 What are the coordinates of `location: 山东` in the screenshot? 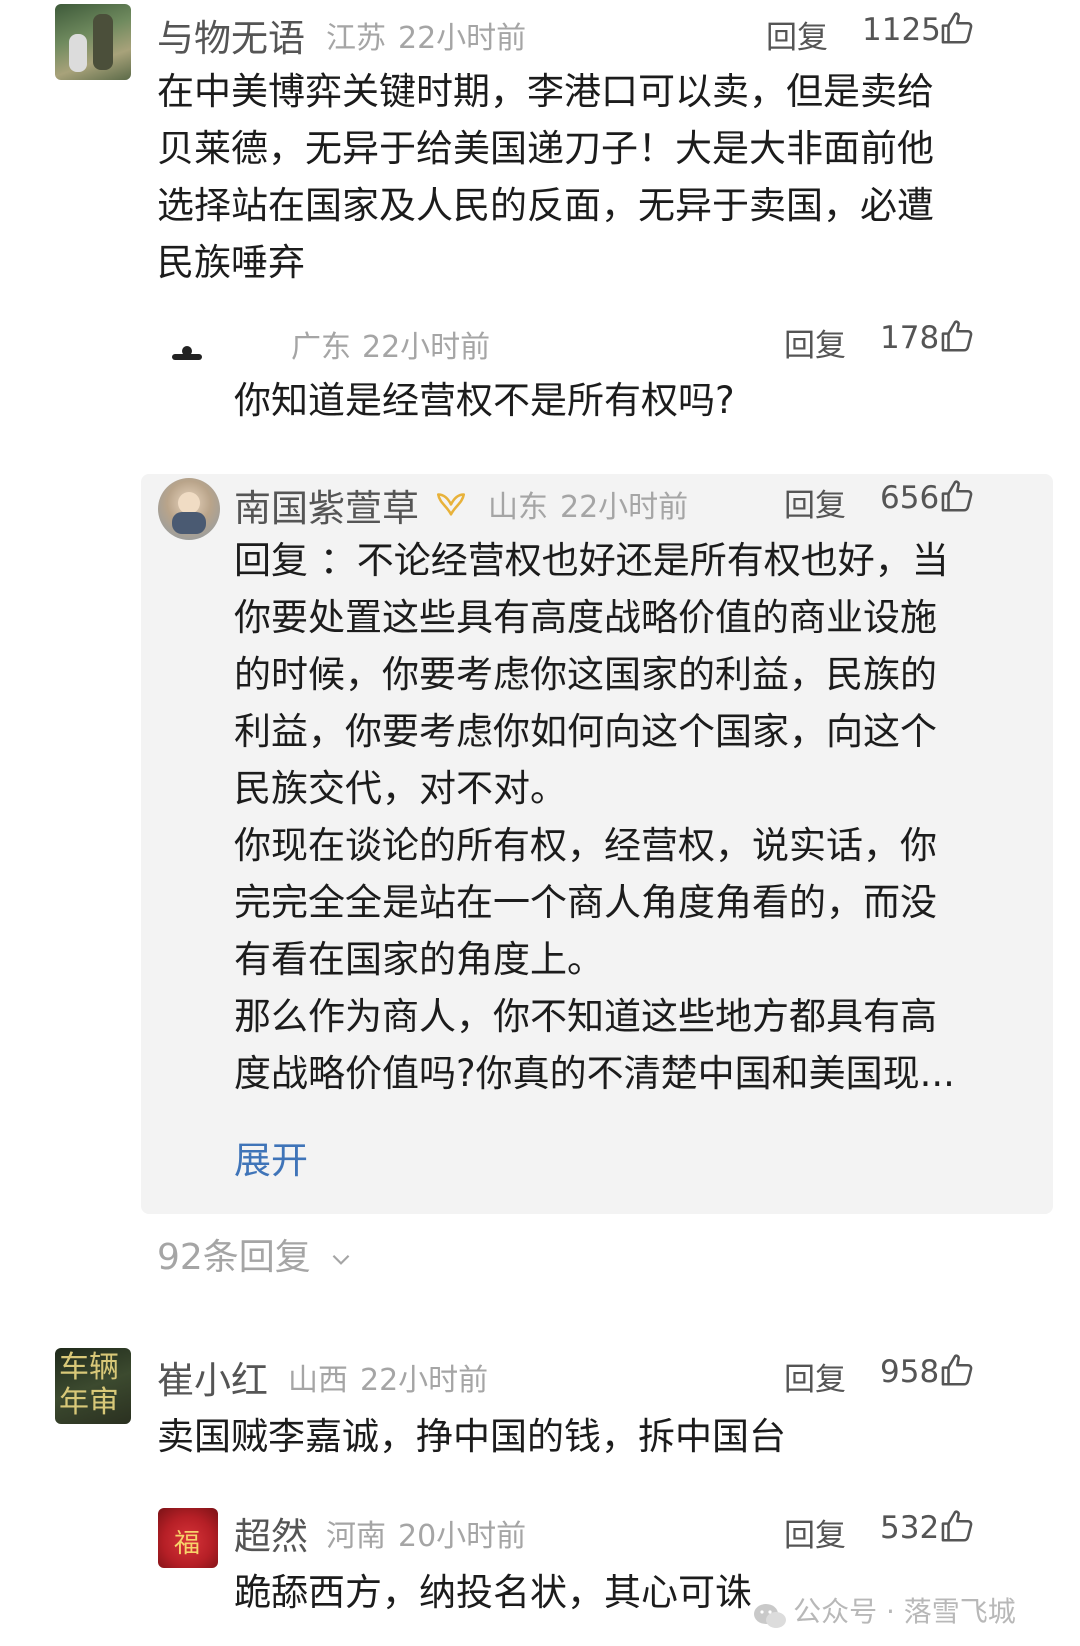 It's located at (518, 507).